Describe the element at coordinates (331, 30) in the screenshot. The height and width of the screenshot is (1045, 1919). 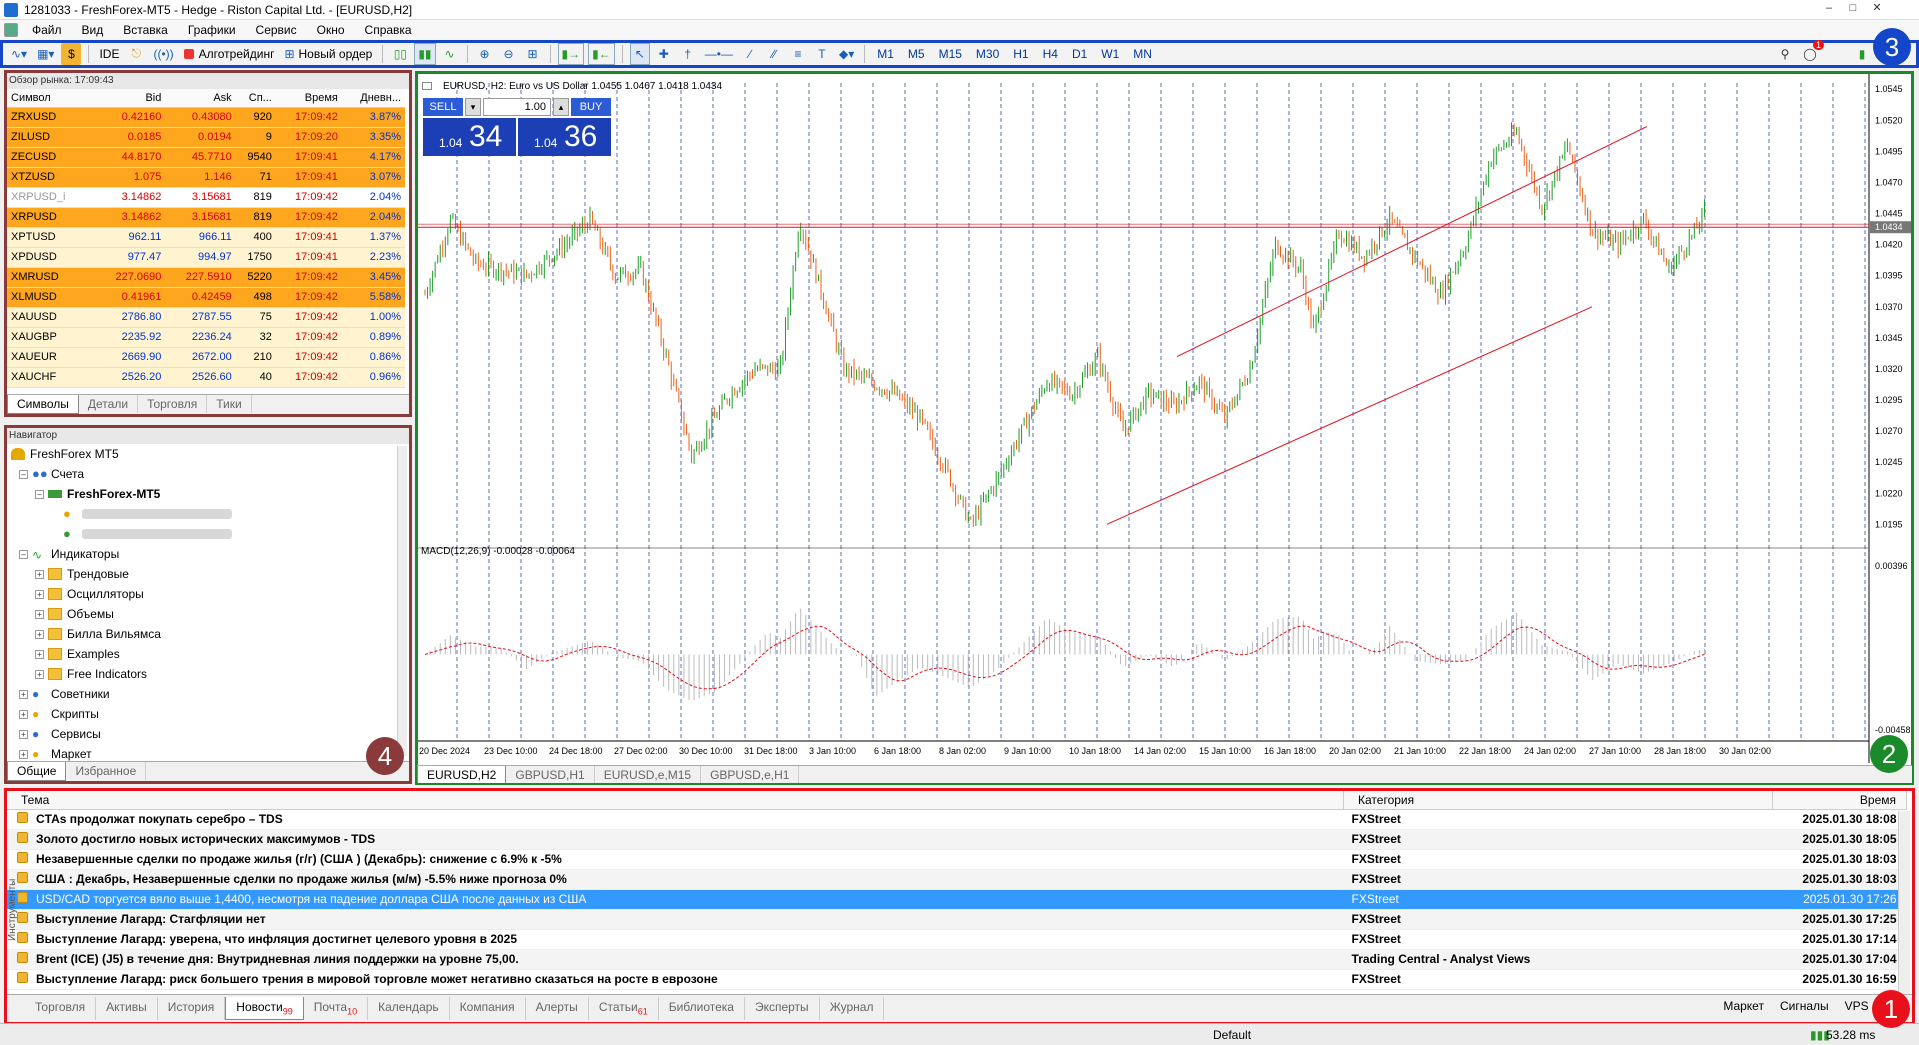
I see `menu-window: Окно` at that location.